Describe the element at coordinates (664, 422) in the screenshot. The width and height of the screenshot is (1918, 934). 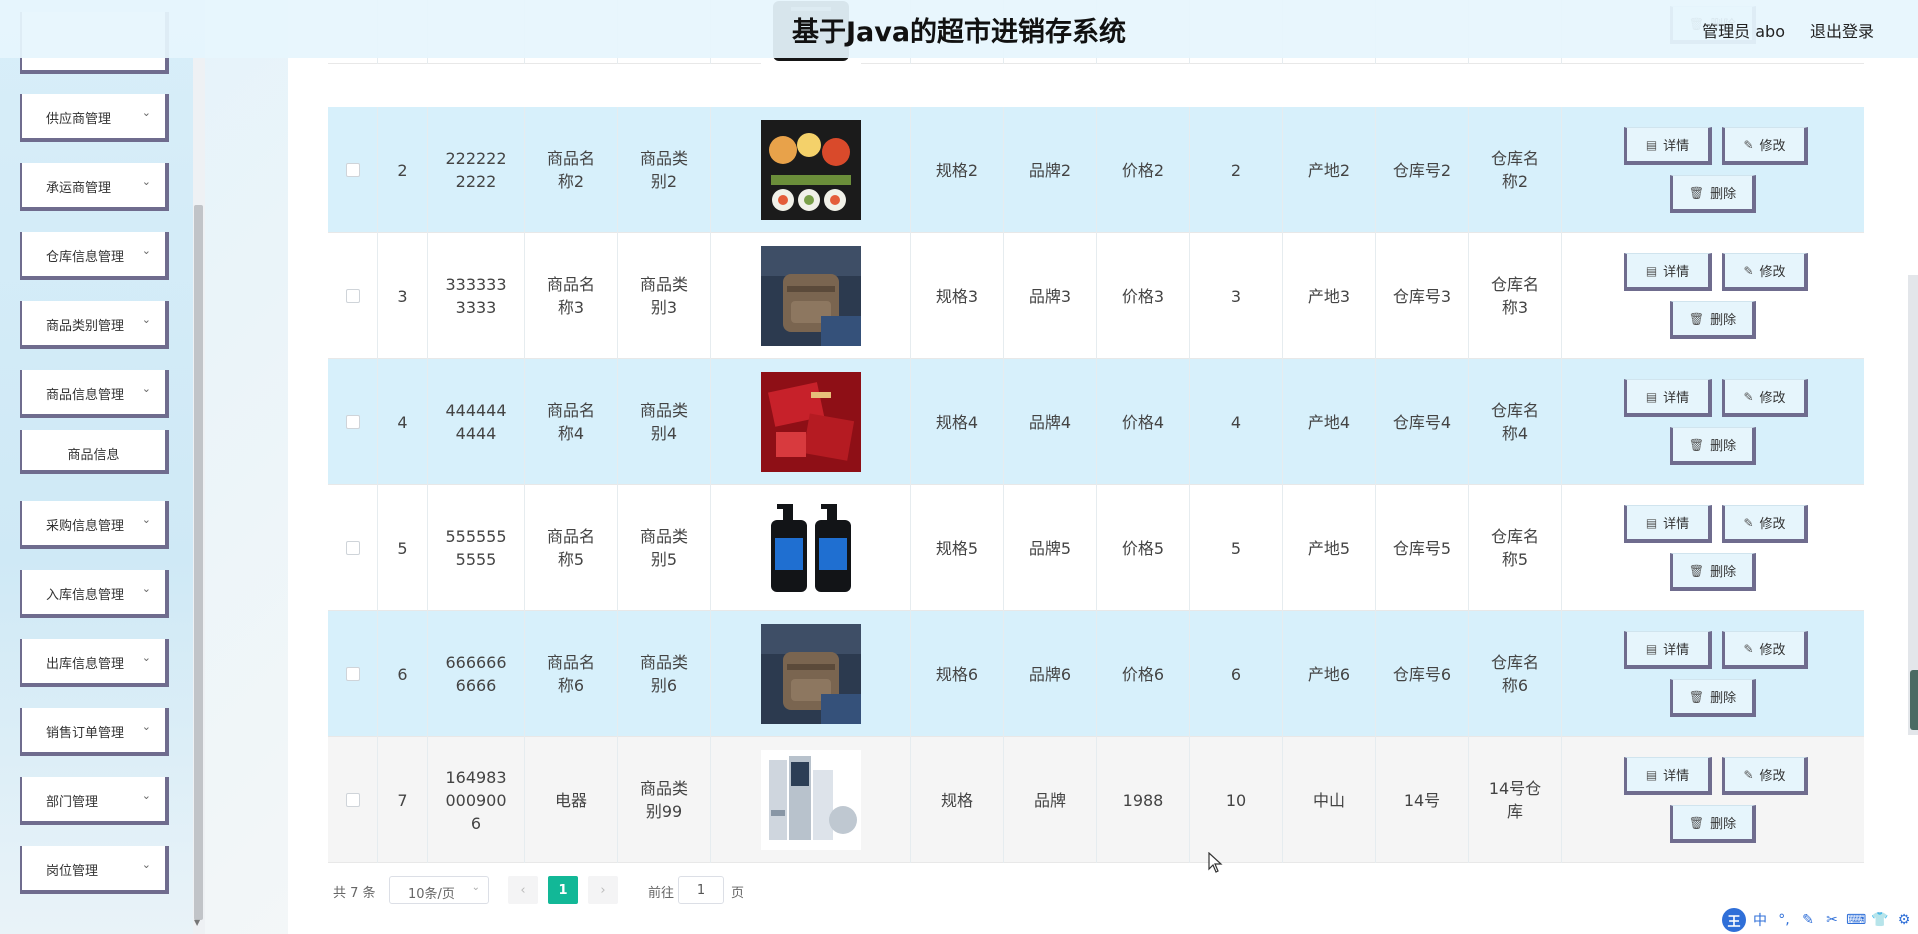
I see `cell-category: 商品类别4` at that location.